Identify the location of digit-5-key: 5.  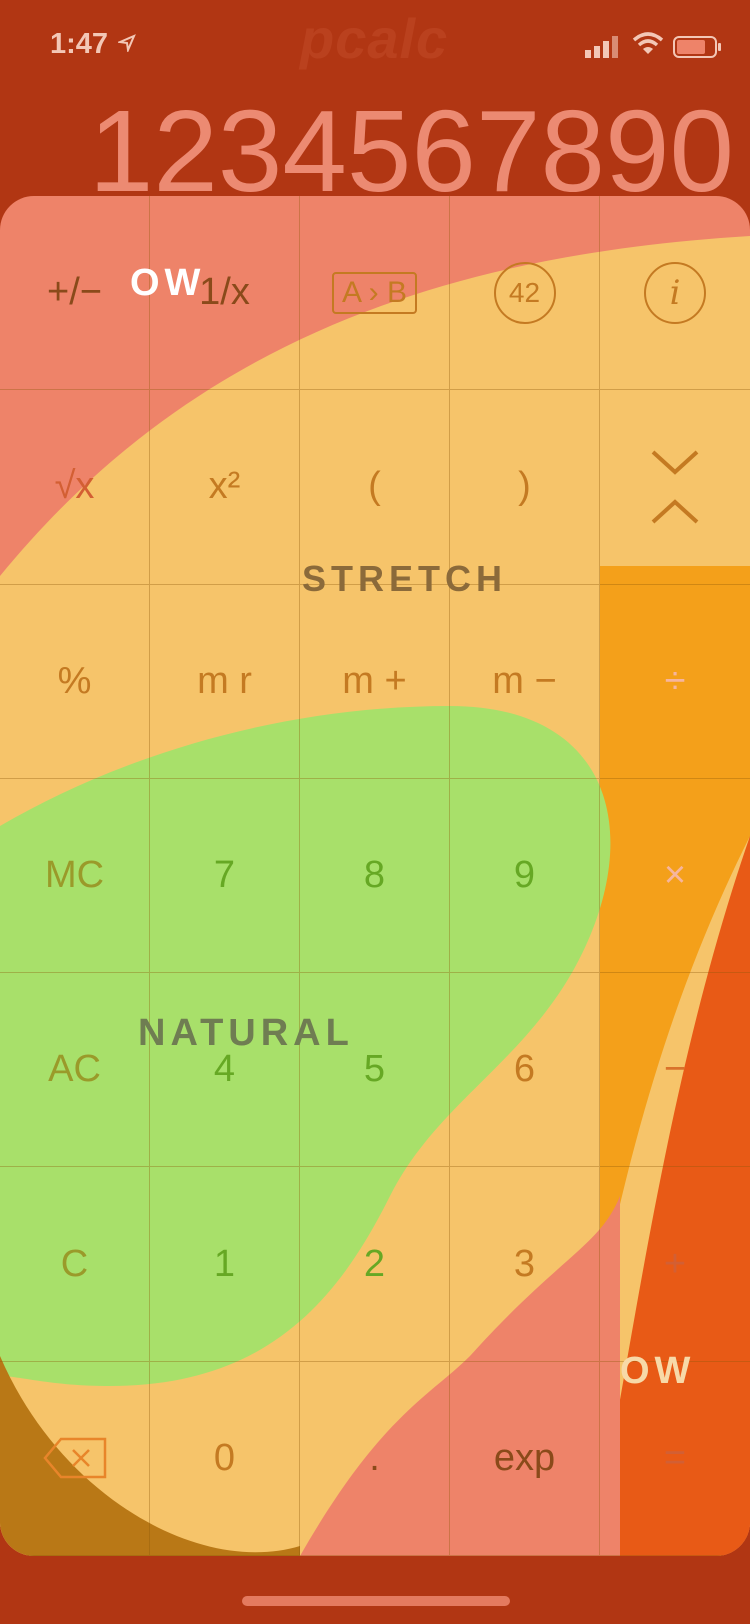
(375, 1070).